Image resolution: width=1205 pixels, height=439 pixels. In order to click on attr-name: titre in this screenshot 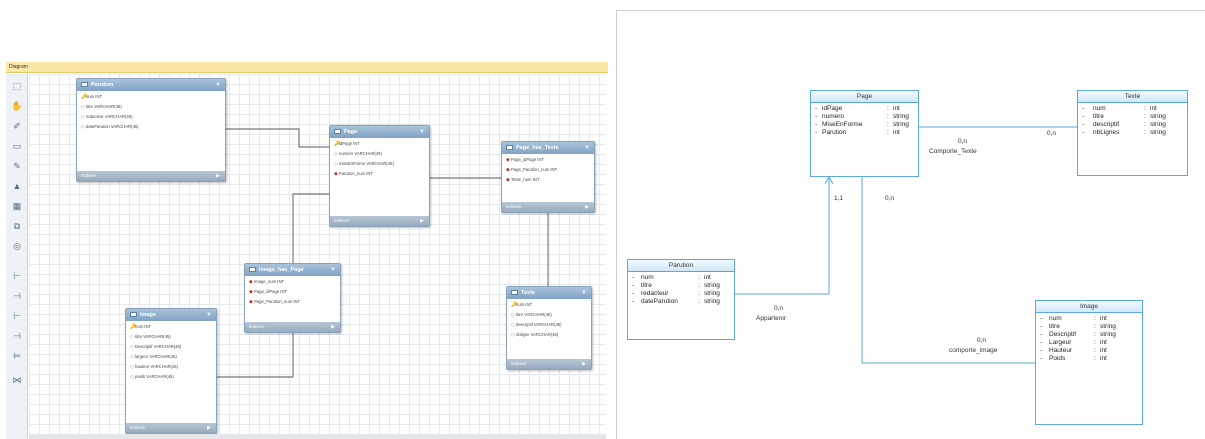, I will do `click(646, 285)`.